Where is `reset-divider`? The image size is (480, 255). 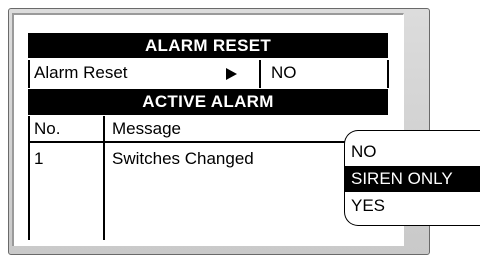 reset-divider is located at coordinates (260, 74).